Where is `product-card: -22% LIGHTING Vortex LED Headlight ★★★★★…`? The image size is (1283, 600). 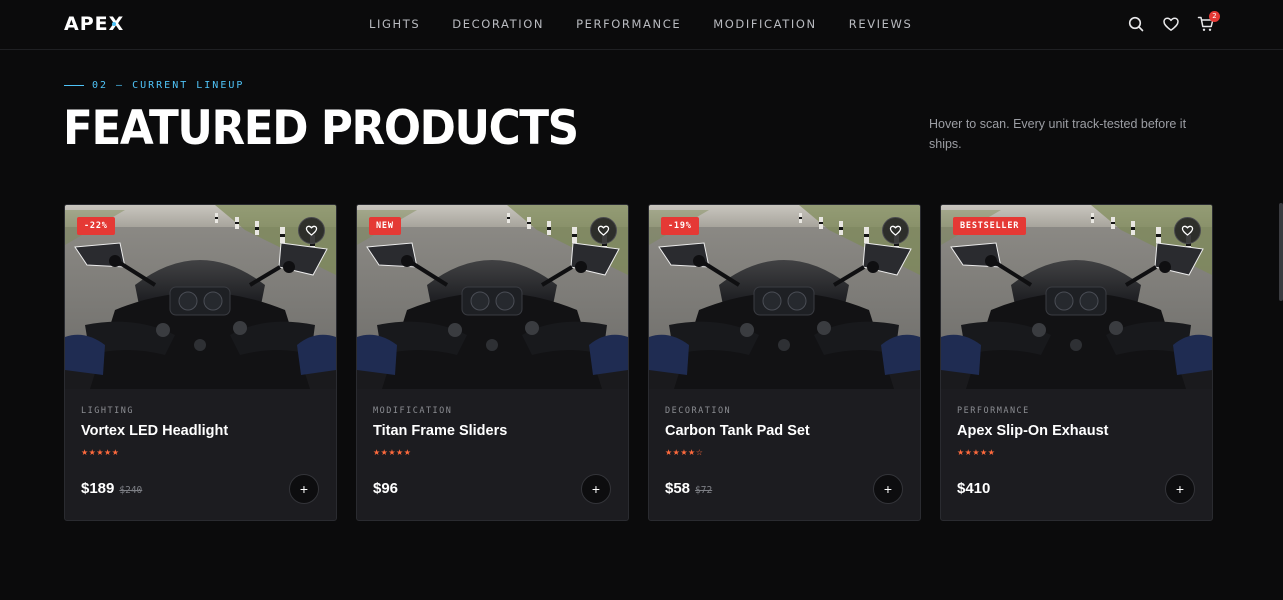 product-card: -22% LIGHTING Vortex LED Headlight ★★★★★… is located at coordinates (200, 362).